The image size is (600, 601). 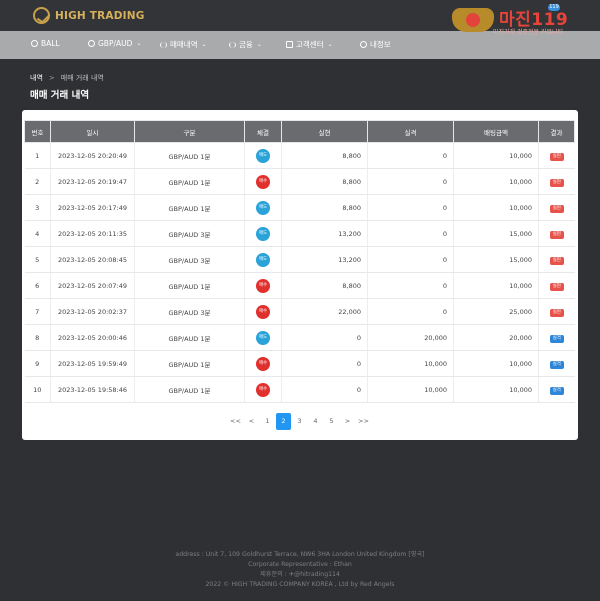 What do you see at coordinates (92, 389) in the screenshot?
I see `cell-time: 2023-12-05 19:58:46` at bounding box center [92, 389].